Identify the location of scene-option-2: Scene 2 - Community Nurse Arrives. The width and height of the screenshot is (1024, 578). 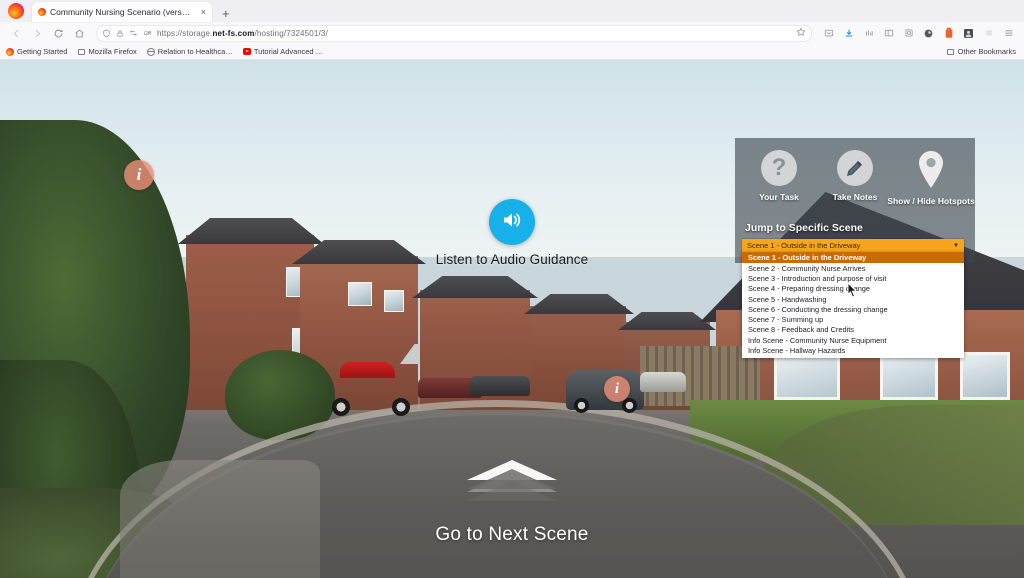
(853, 268).